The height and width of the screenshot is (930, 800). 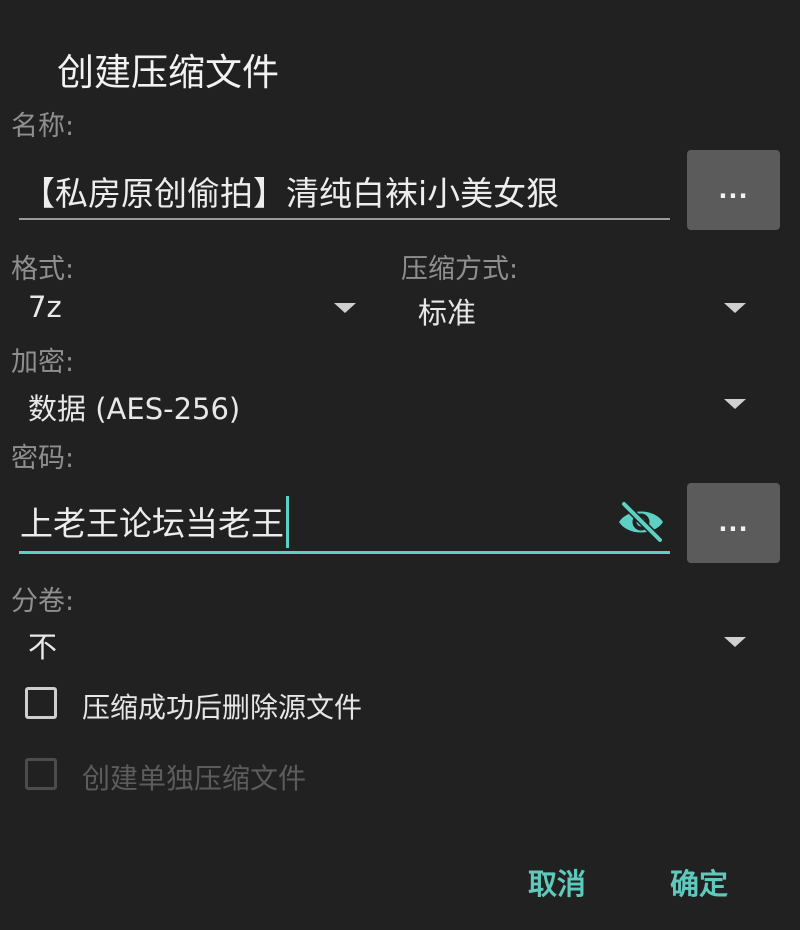 I want to click on encryption-label: 加密:, so click(x=43, y=362).